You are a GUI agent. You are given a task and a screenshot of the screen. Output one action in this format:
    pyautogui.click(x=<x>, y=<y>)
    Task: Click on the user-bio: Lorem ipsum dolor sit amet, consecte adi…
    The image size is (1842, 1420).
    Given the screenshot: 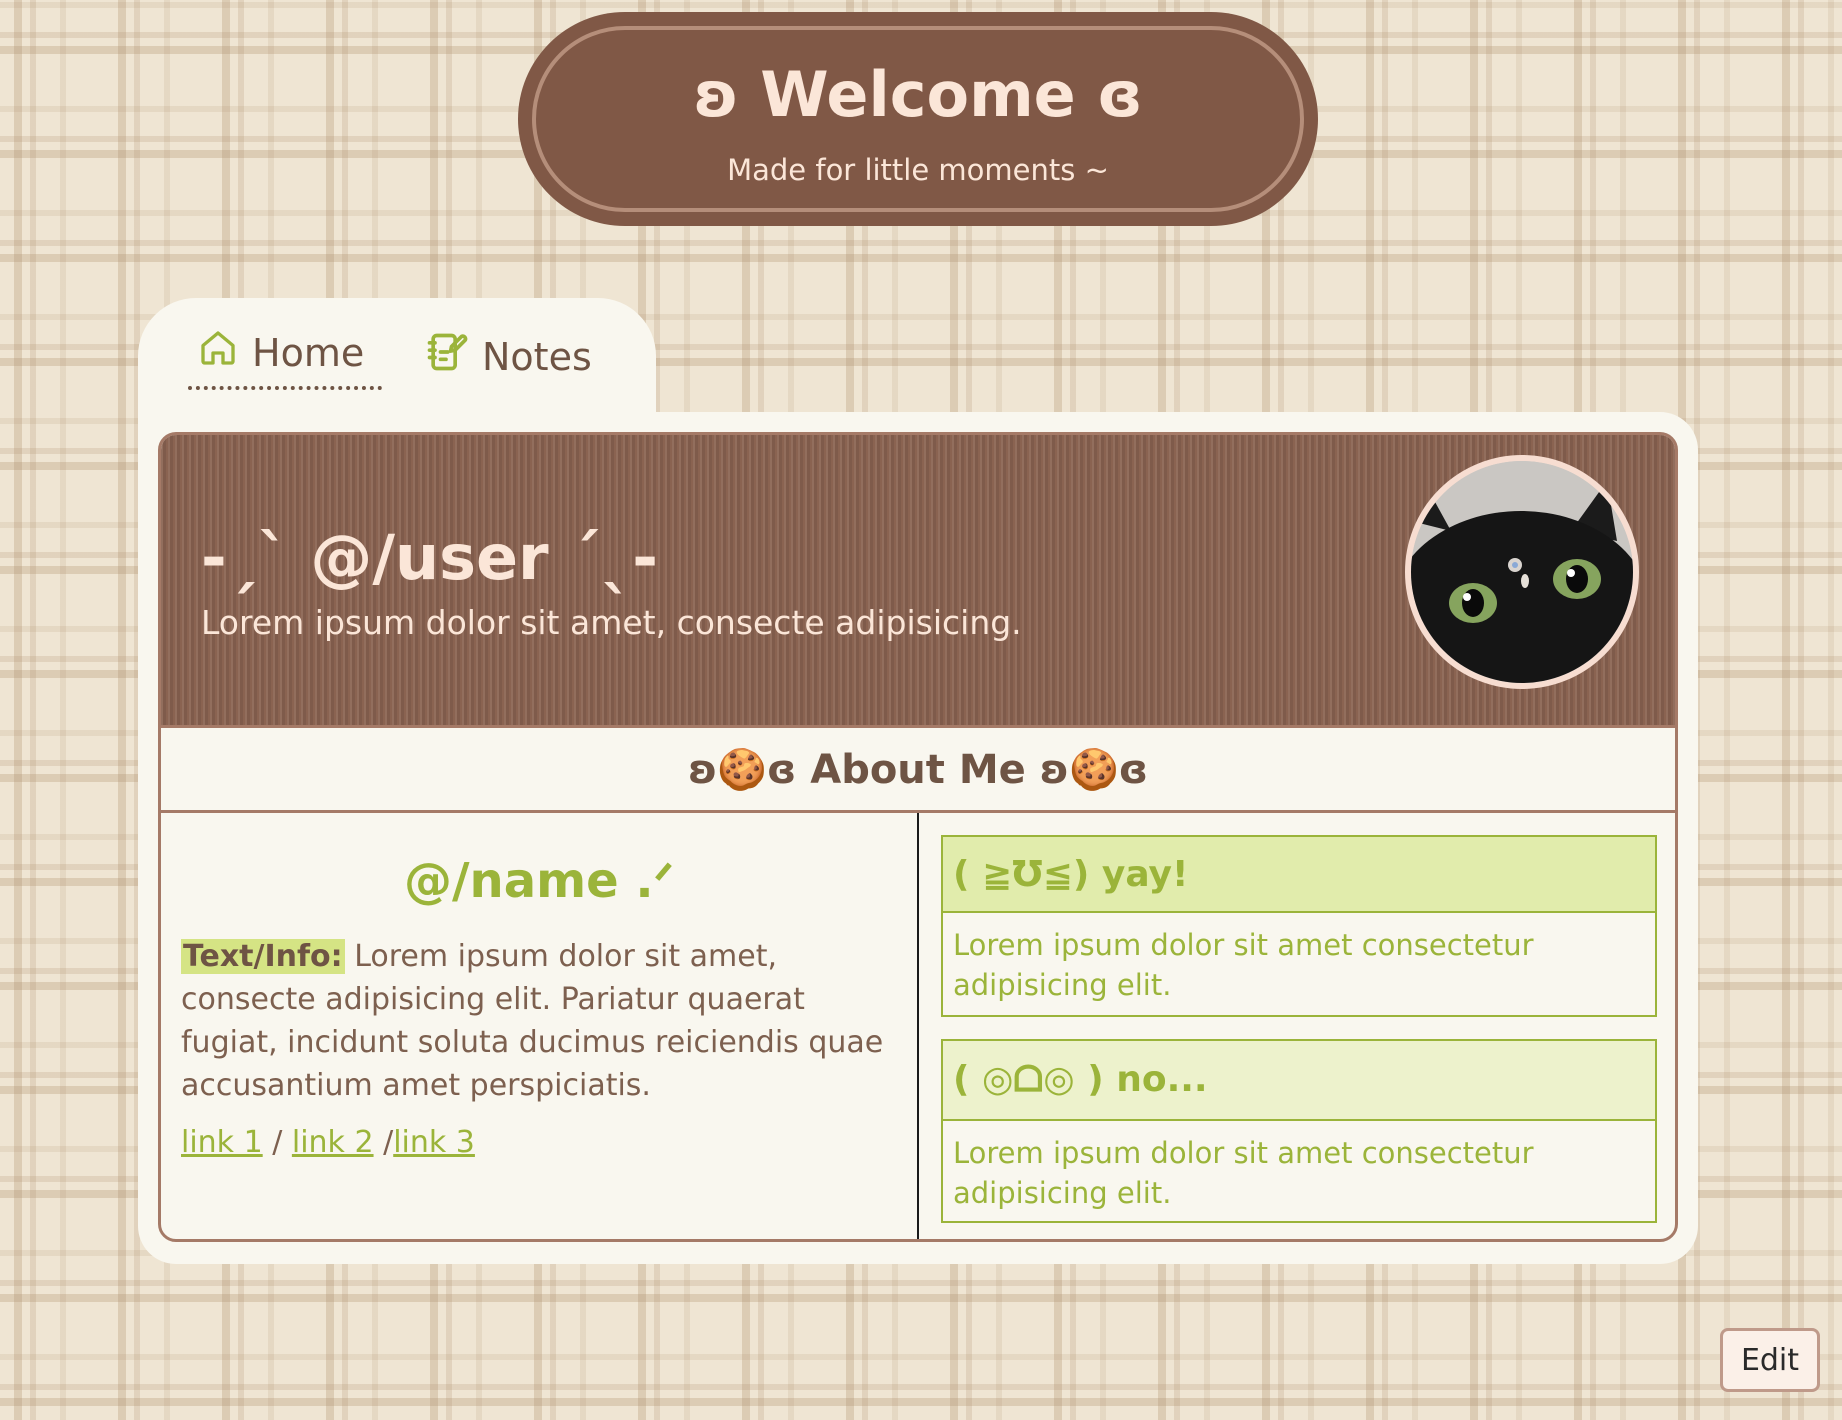 What is the action you would take?
    pyautogui.click(x=611, y=622)
    